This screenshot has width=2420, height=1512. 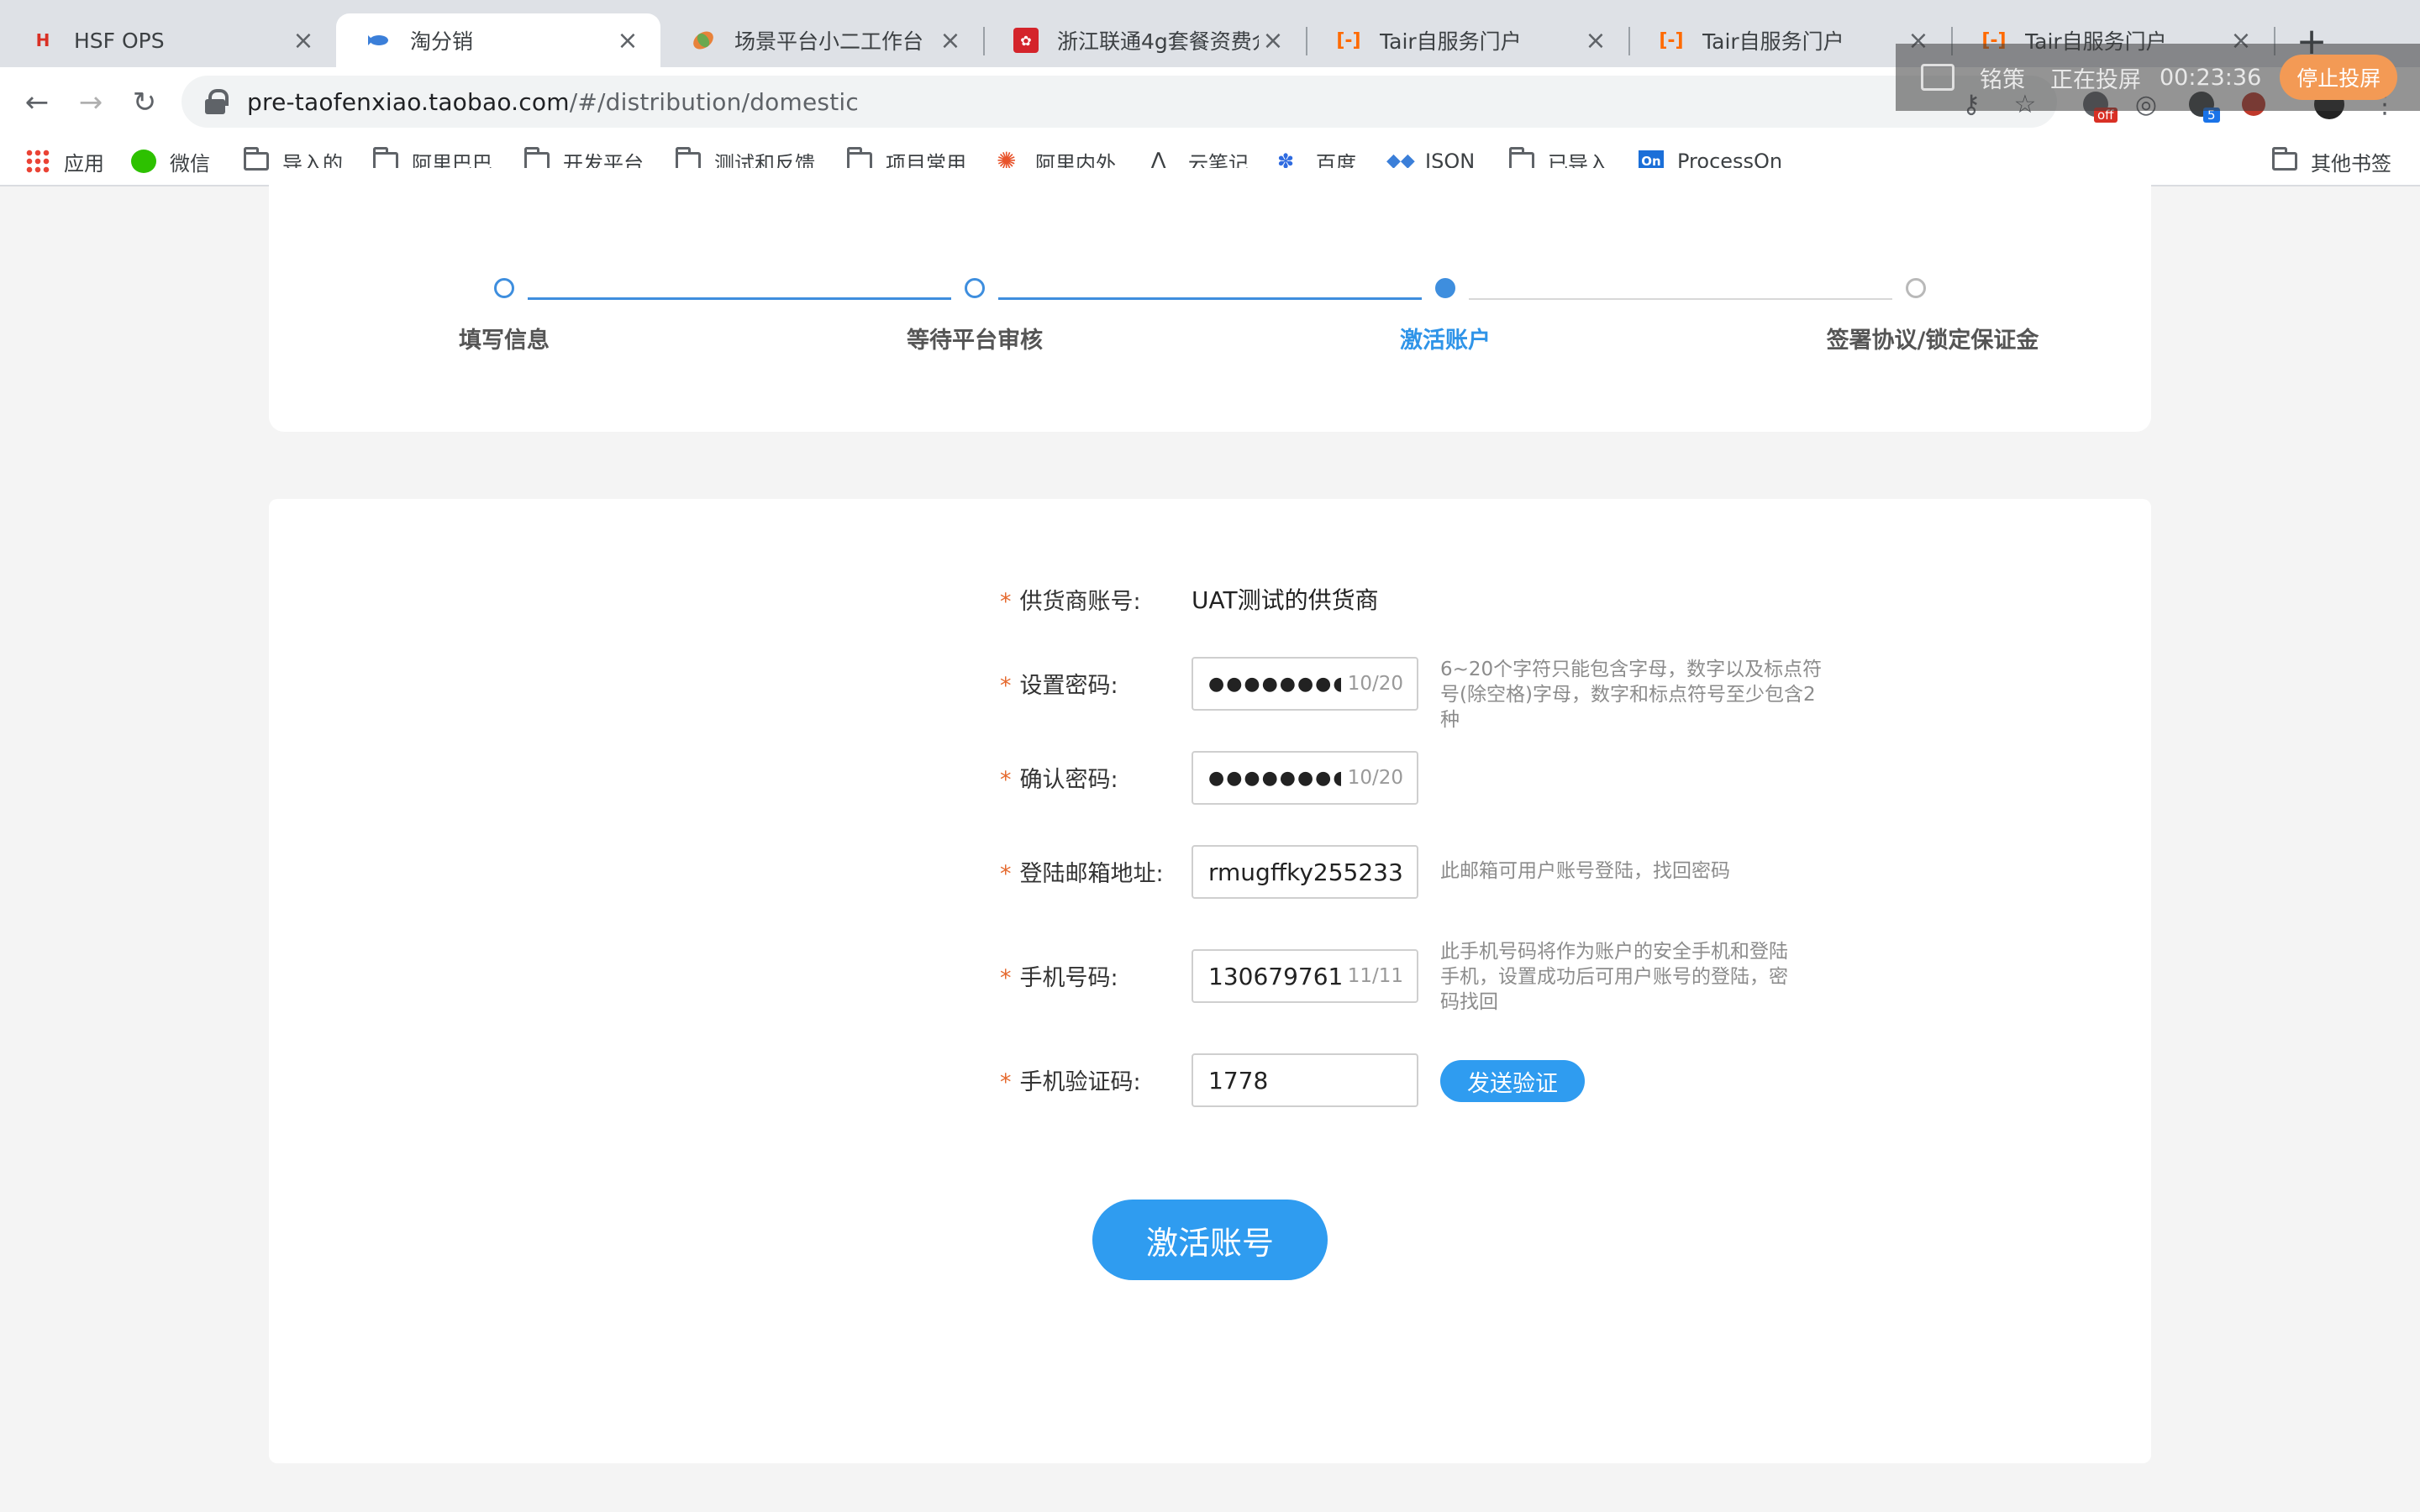 I want to click on email-value: rmugffky255233@, so click(x=1305, y=872).